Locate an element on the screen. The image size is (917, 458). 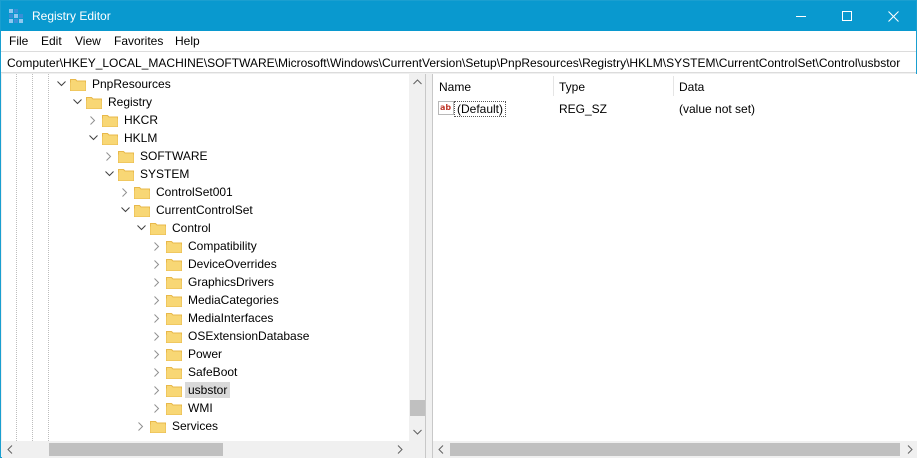
tree-node-label: usbstor is located at coordinates (208, 390).